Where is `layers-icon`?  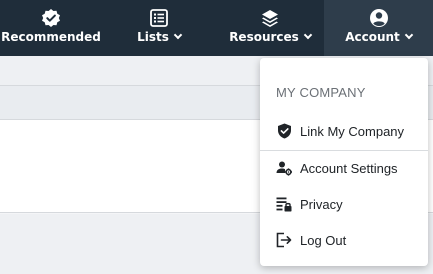
layers-icon is located at coordinates (270, 18).